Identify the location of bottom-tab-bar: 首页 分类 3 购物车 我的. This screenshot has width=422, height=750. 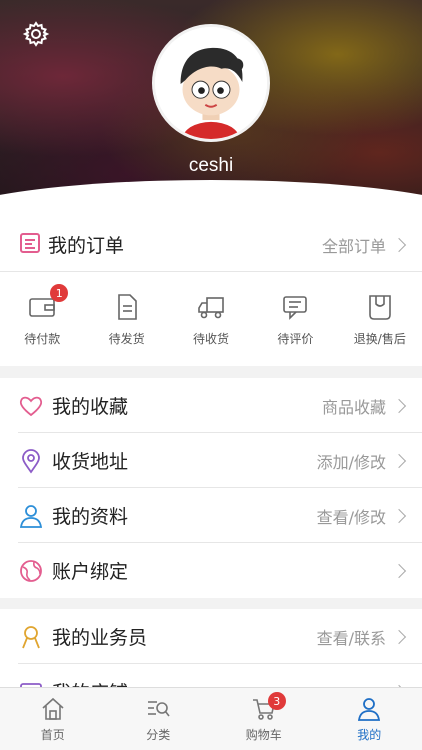
(211, 718).